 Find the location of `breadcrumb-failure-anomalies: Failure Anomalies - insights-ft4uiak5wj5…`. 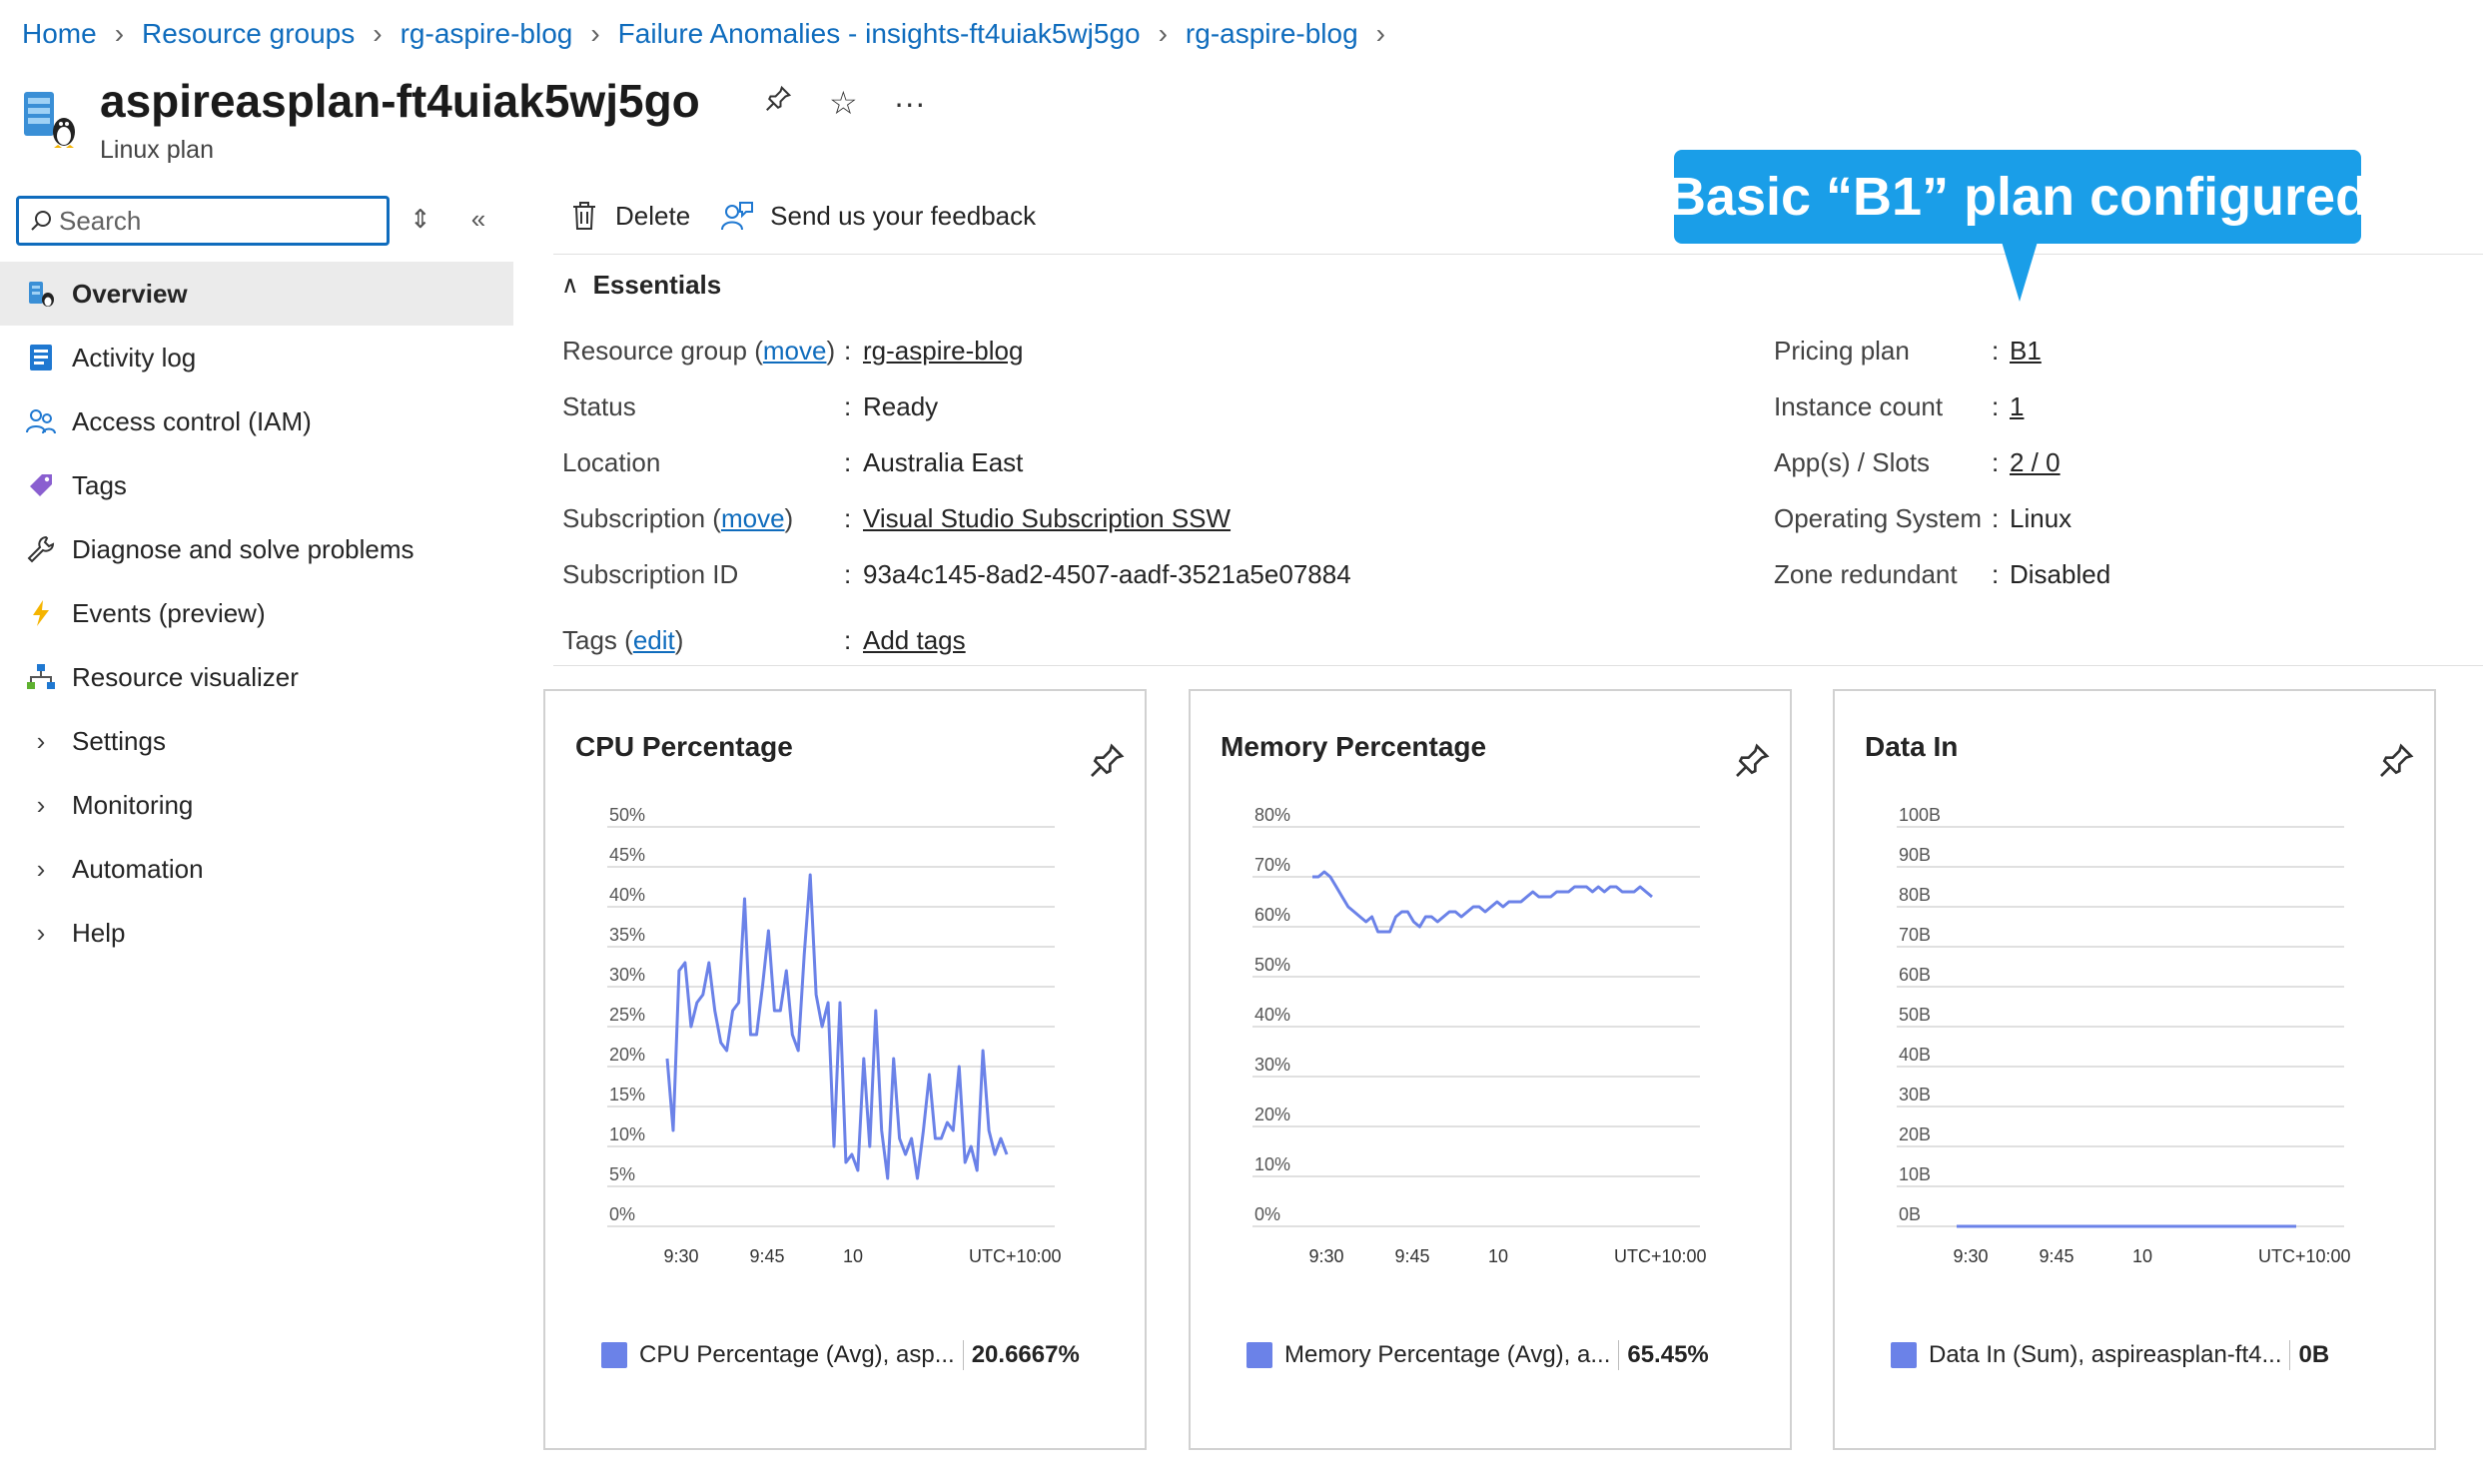

breadcrumb-failure-anomalies: Failure Anomalies - insights-ft4uiak5wj5… is located at coordinates (879, 34).